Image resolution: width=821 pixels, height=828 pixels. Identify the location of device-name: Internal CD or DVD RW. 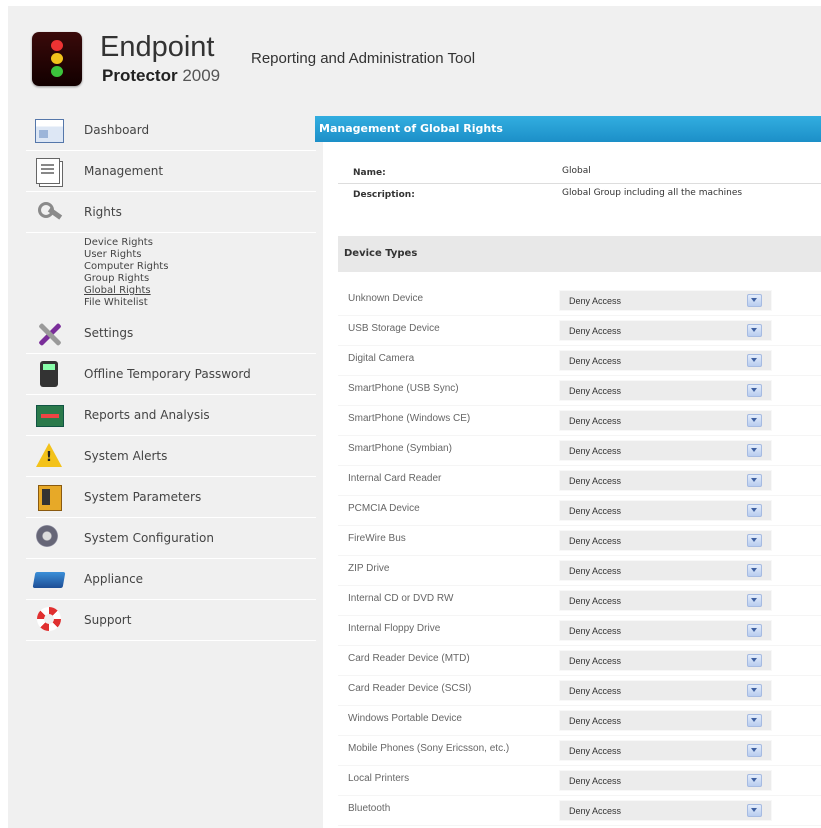
(401, 598).